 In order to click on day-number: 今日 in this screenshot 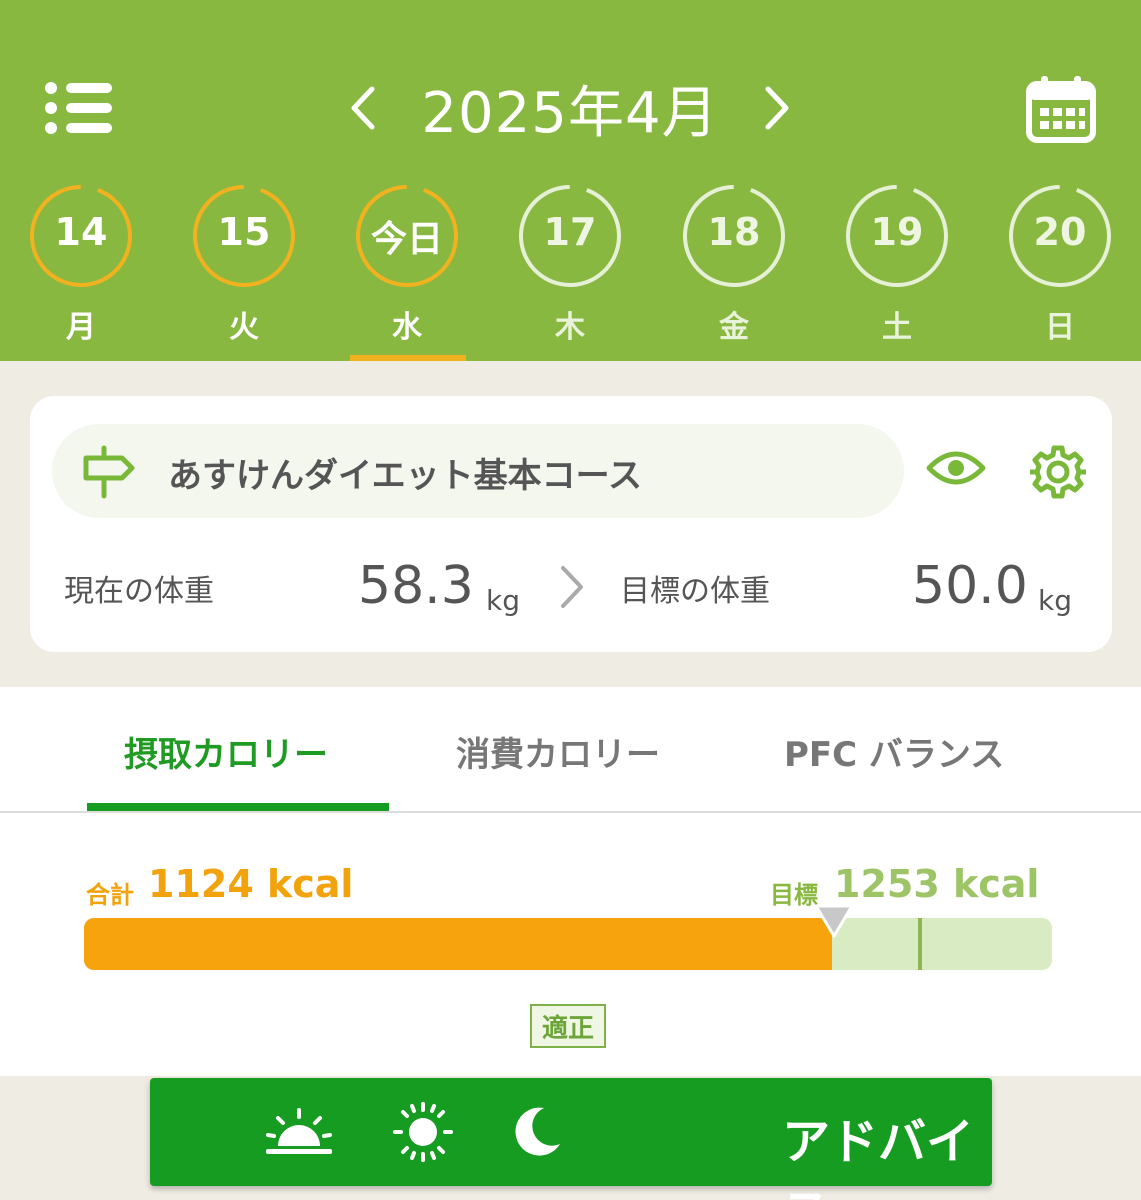, I will do `click(406, 239)`.